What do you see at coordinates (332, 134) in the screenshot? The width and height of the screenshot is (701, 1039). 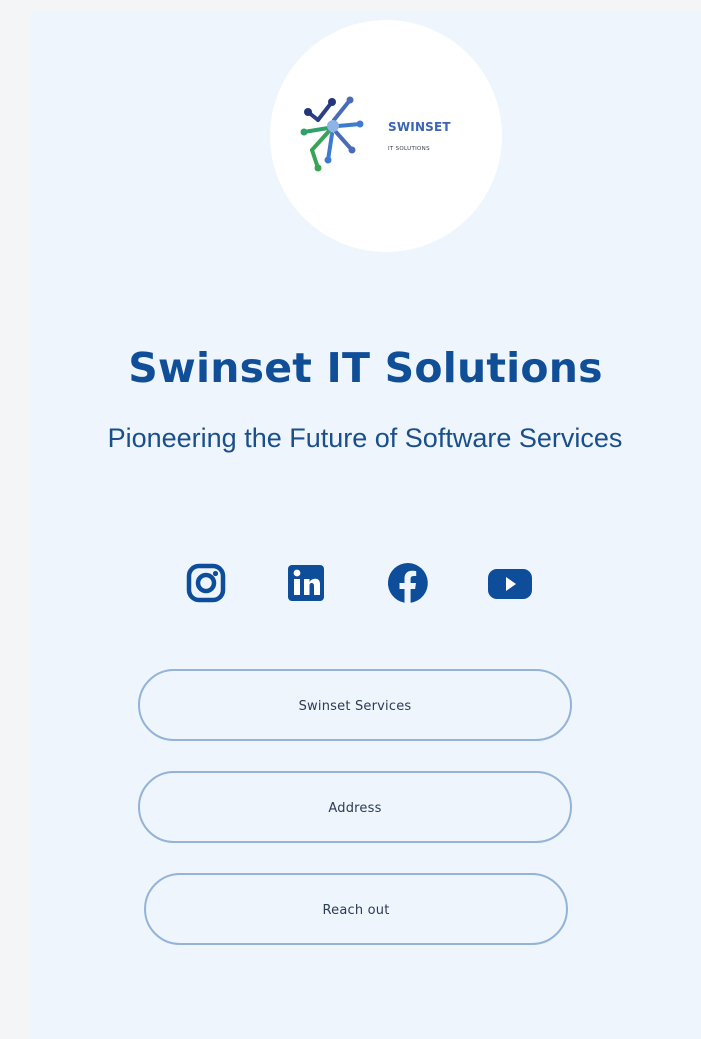 I see `logo-mark-icon` at bounding box center [332, 134].